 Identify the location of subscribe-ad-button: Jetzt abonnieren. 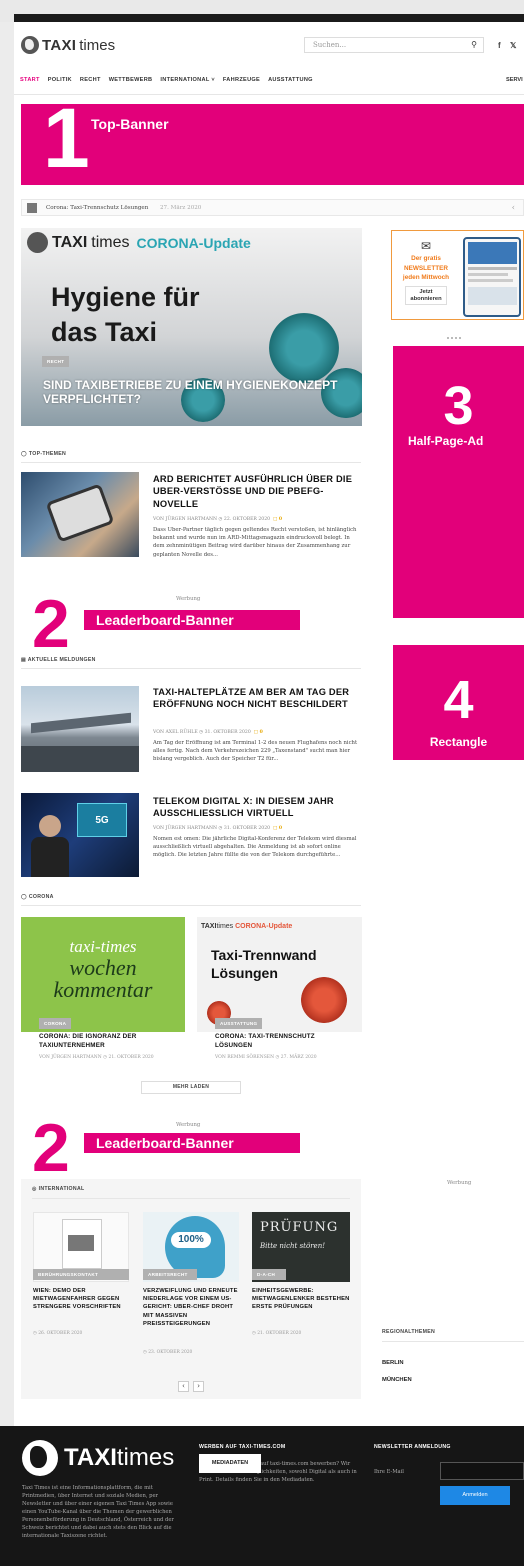
(426, 296).